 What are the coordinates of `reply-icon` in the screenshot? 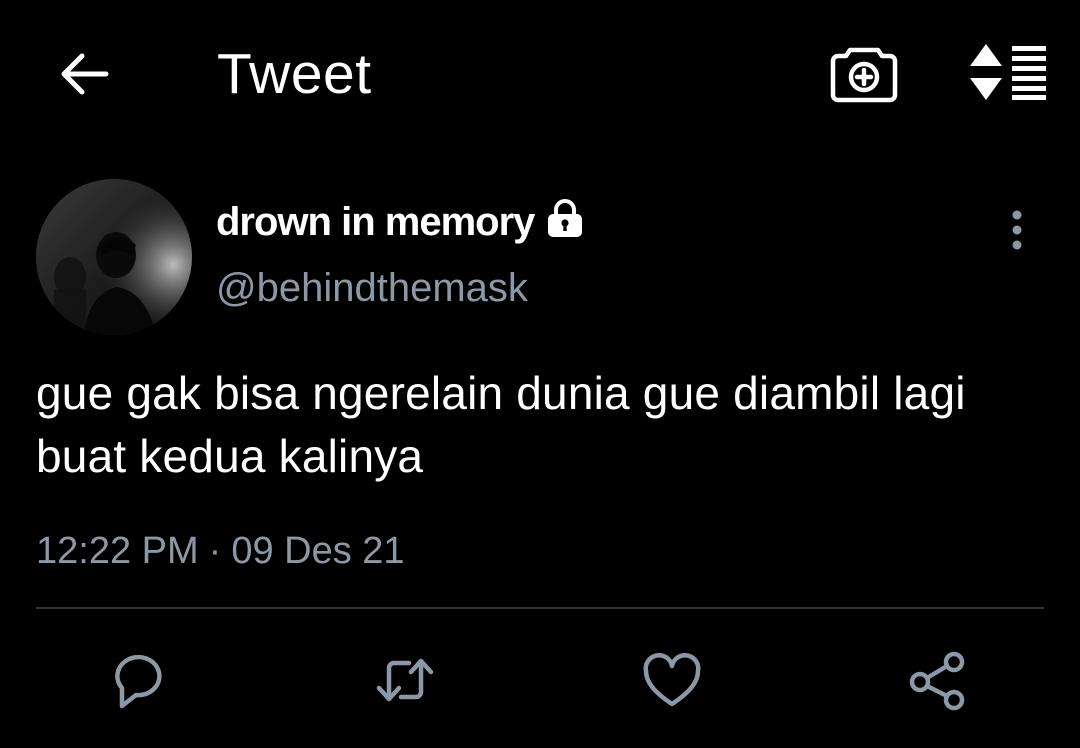 It's located at (138, 681).